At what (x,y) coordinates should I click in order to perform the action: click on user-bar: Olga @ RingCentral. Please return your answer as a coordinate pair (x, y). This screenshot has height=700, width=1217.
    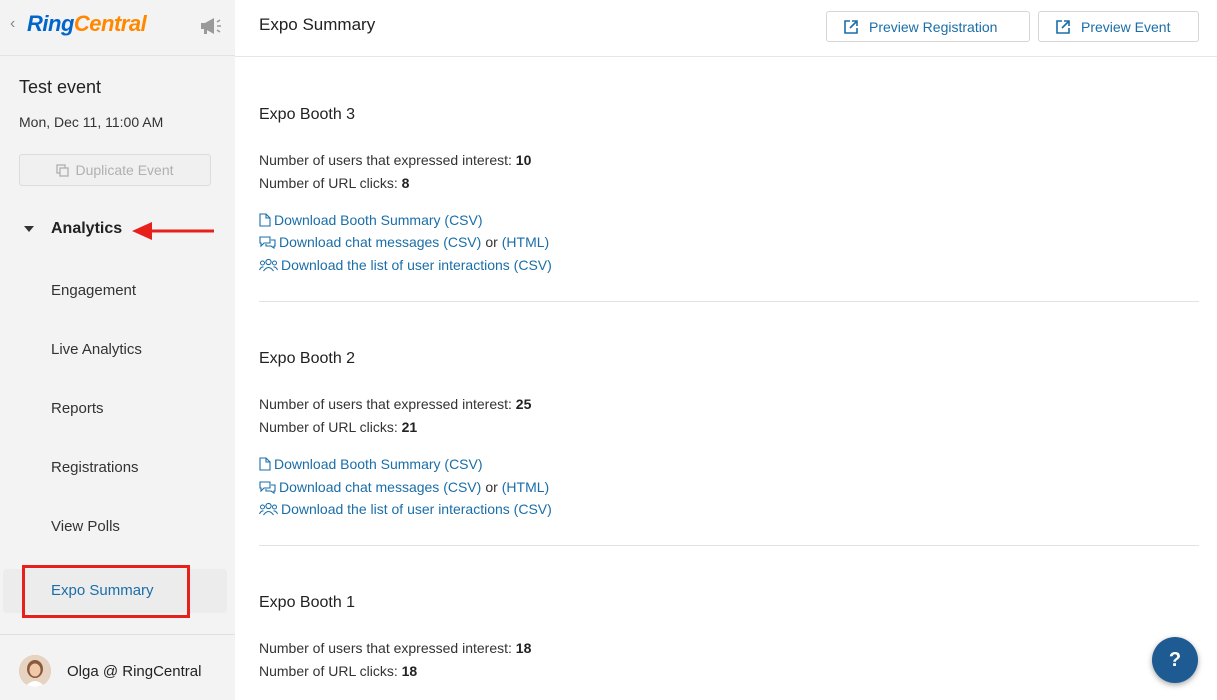
    Looking at the image, I should click on (117, 667).